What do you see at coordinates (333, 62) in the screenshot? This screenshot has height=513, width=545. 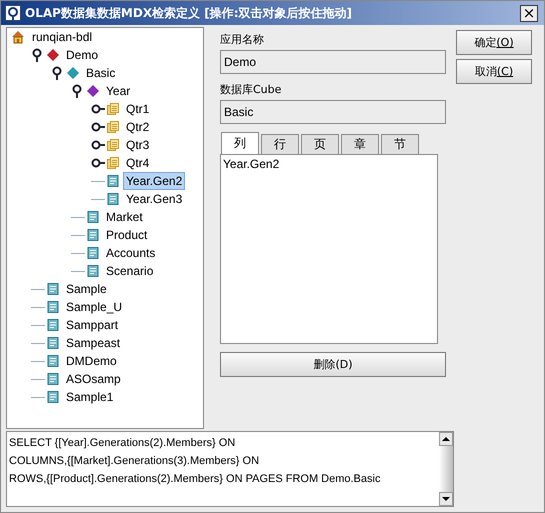 I see `app-name-field: Demo` at bounding box center [333, 62].